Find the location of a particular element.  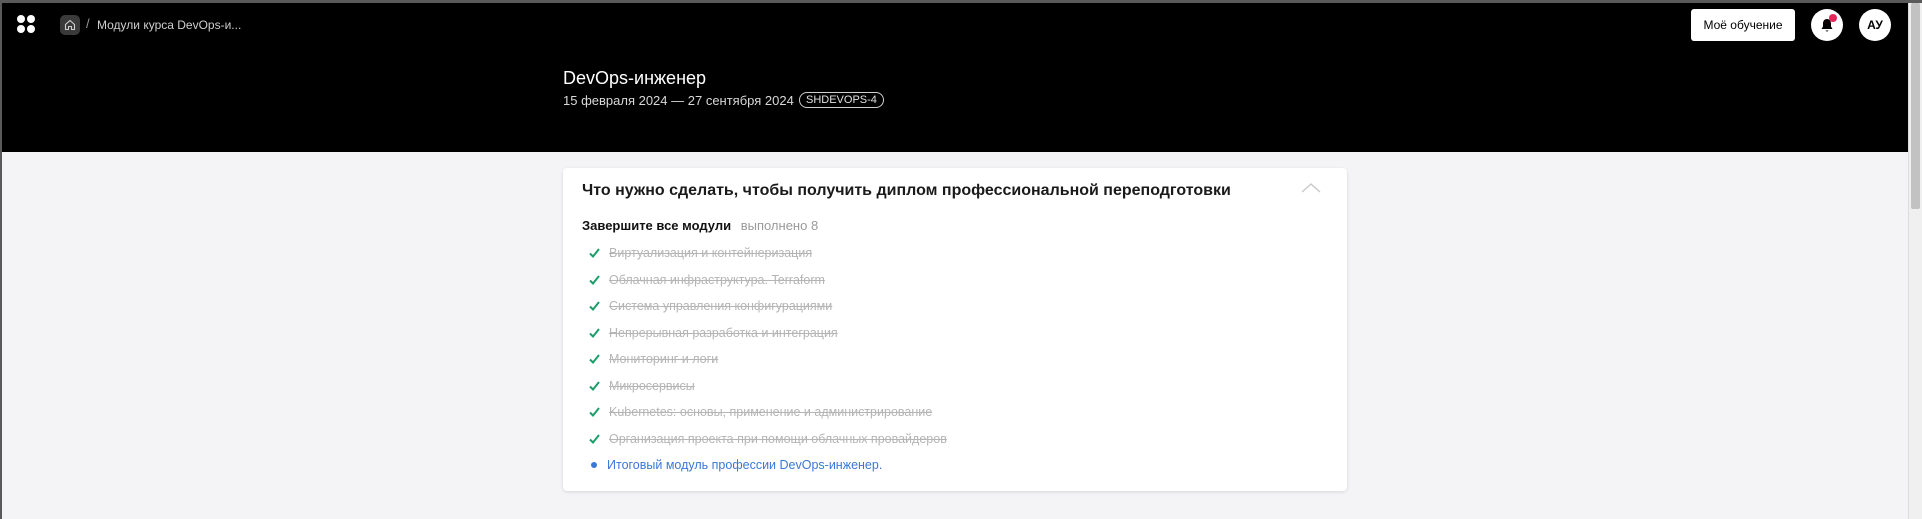

module-item: Система управления конфигурациями is located at coordinates (767, 306).